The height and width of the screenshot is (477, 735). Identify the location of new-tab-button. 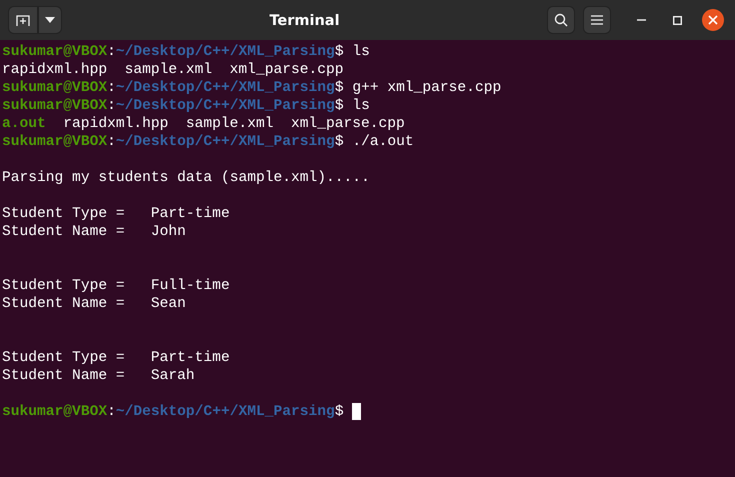
(23, 20).